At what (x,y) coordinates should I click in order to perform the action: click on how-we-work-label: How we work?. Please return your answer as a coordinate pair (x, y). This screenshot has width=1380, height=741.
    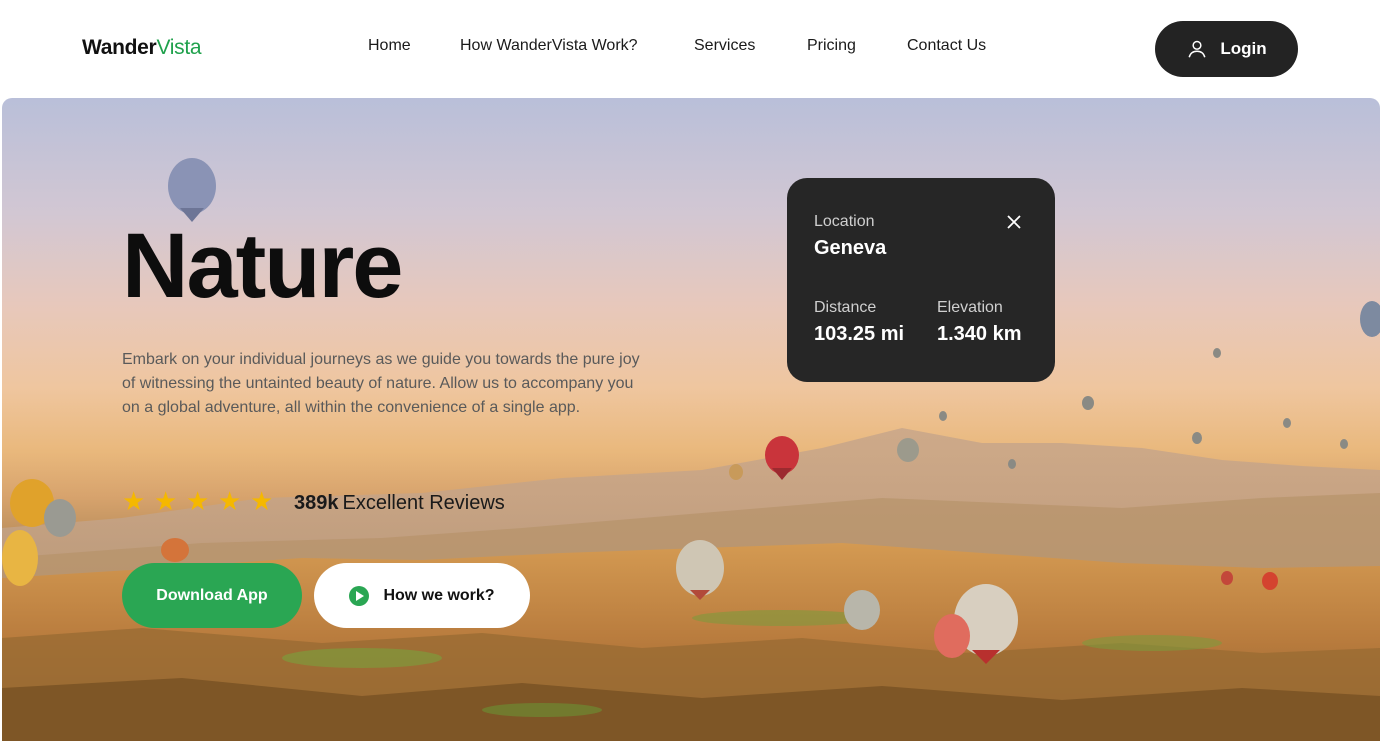
    Looking at the image, I should click on (439, 595).